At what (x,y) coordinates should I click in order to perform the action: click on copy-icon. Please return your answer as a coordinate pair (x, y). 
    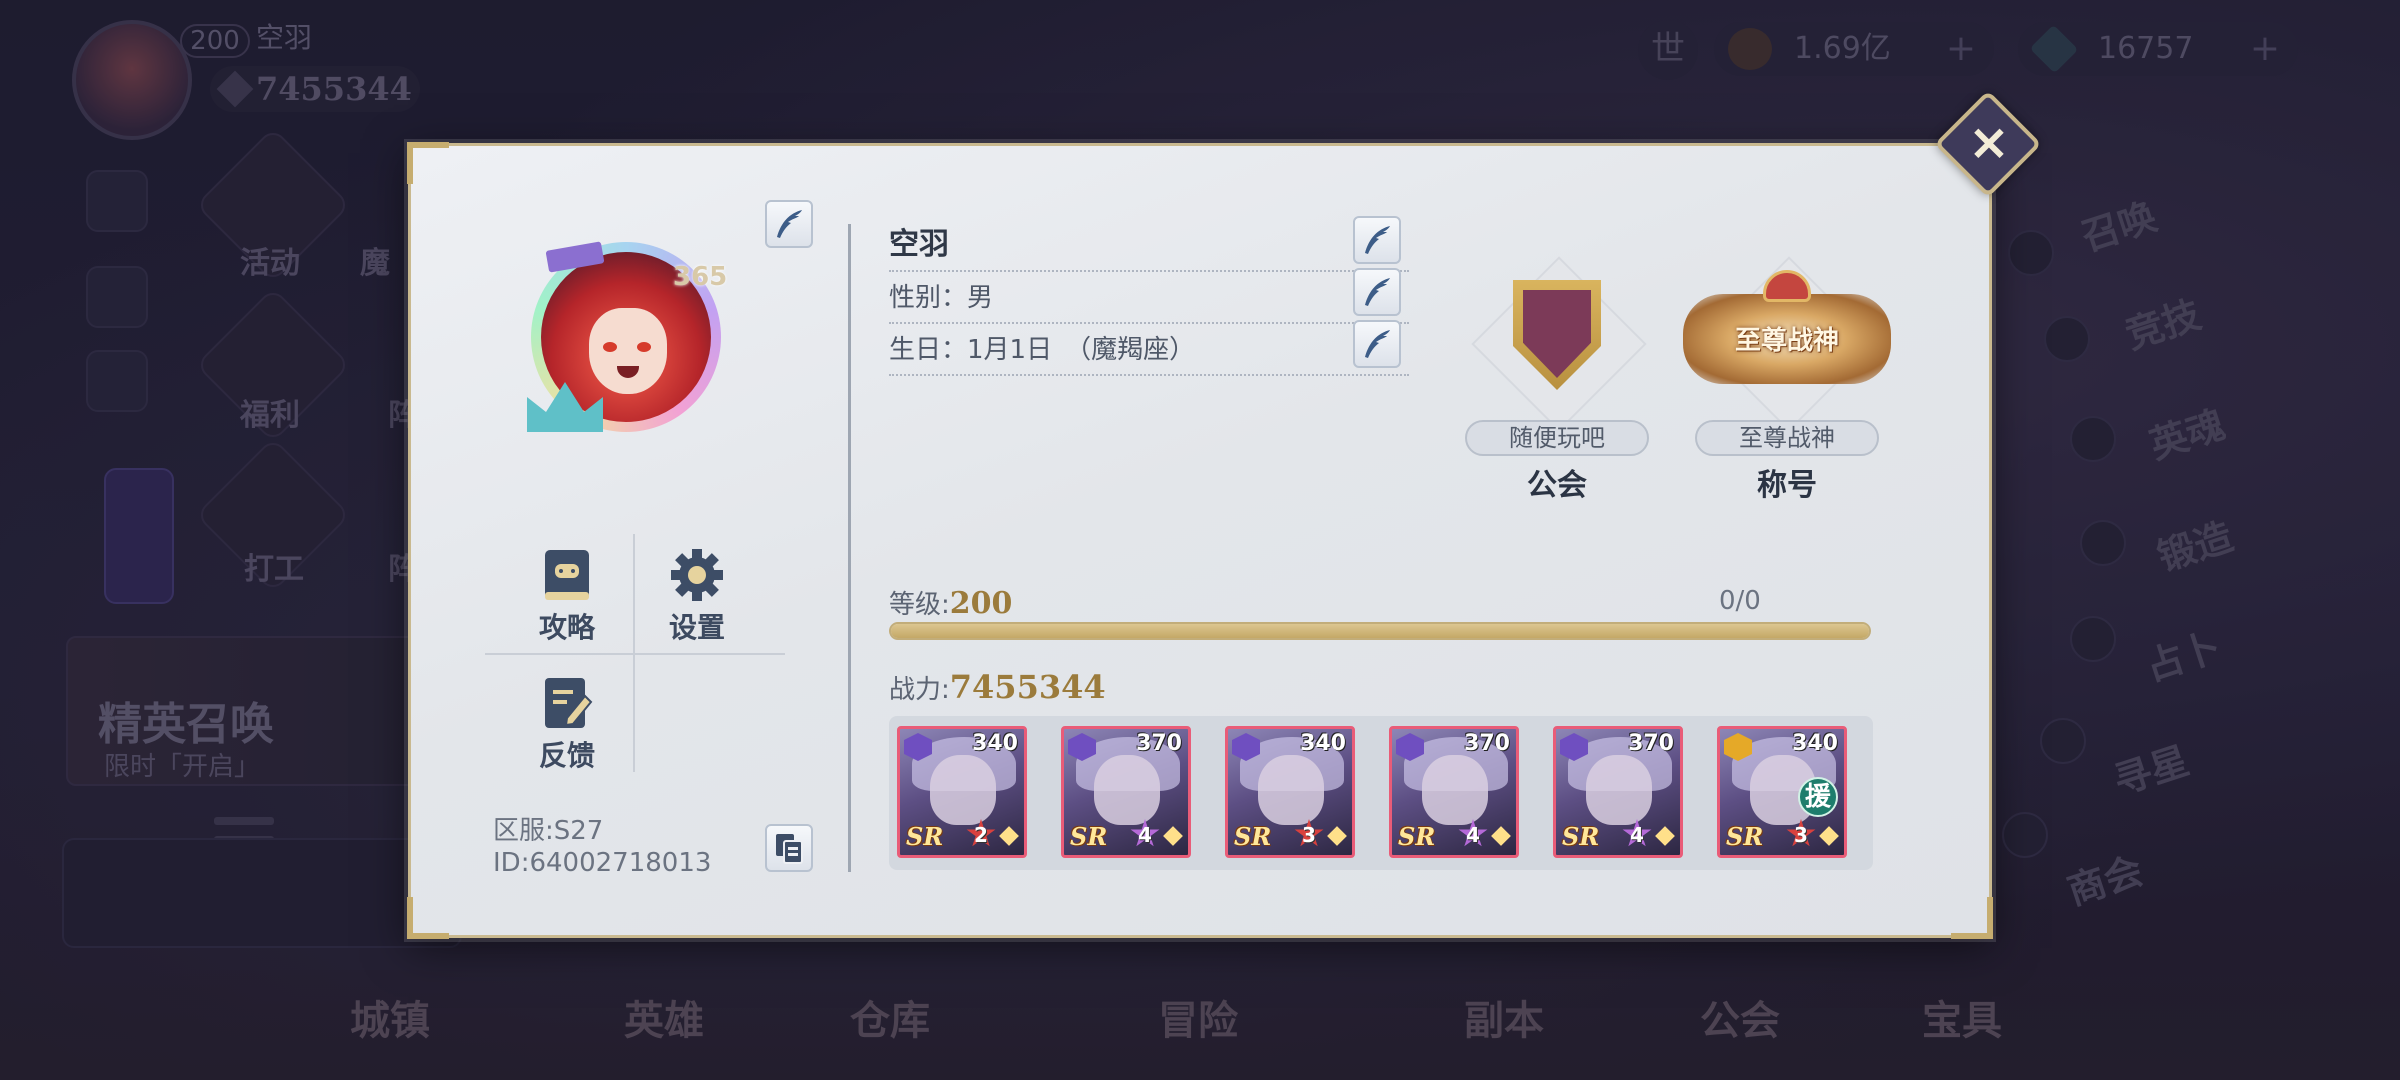
    Looking at the image, I should click on (789, 849).